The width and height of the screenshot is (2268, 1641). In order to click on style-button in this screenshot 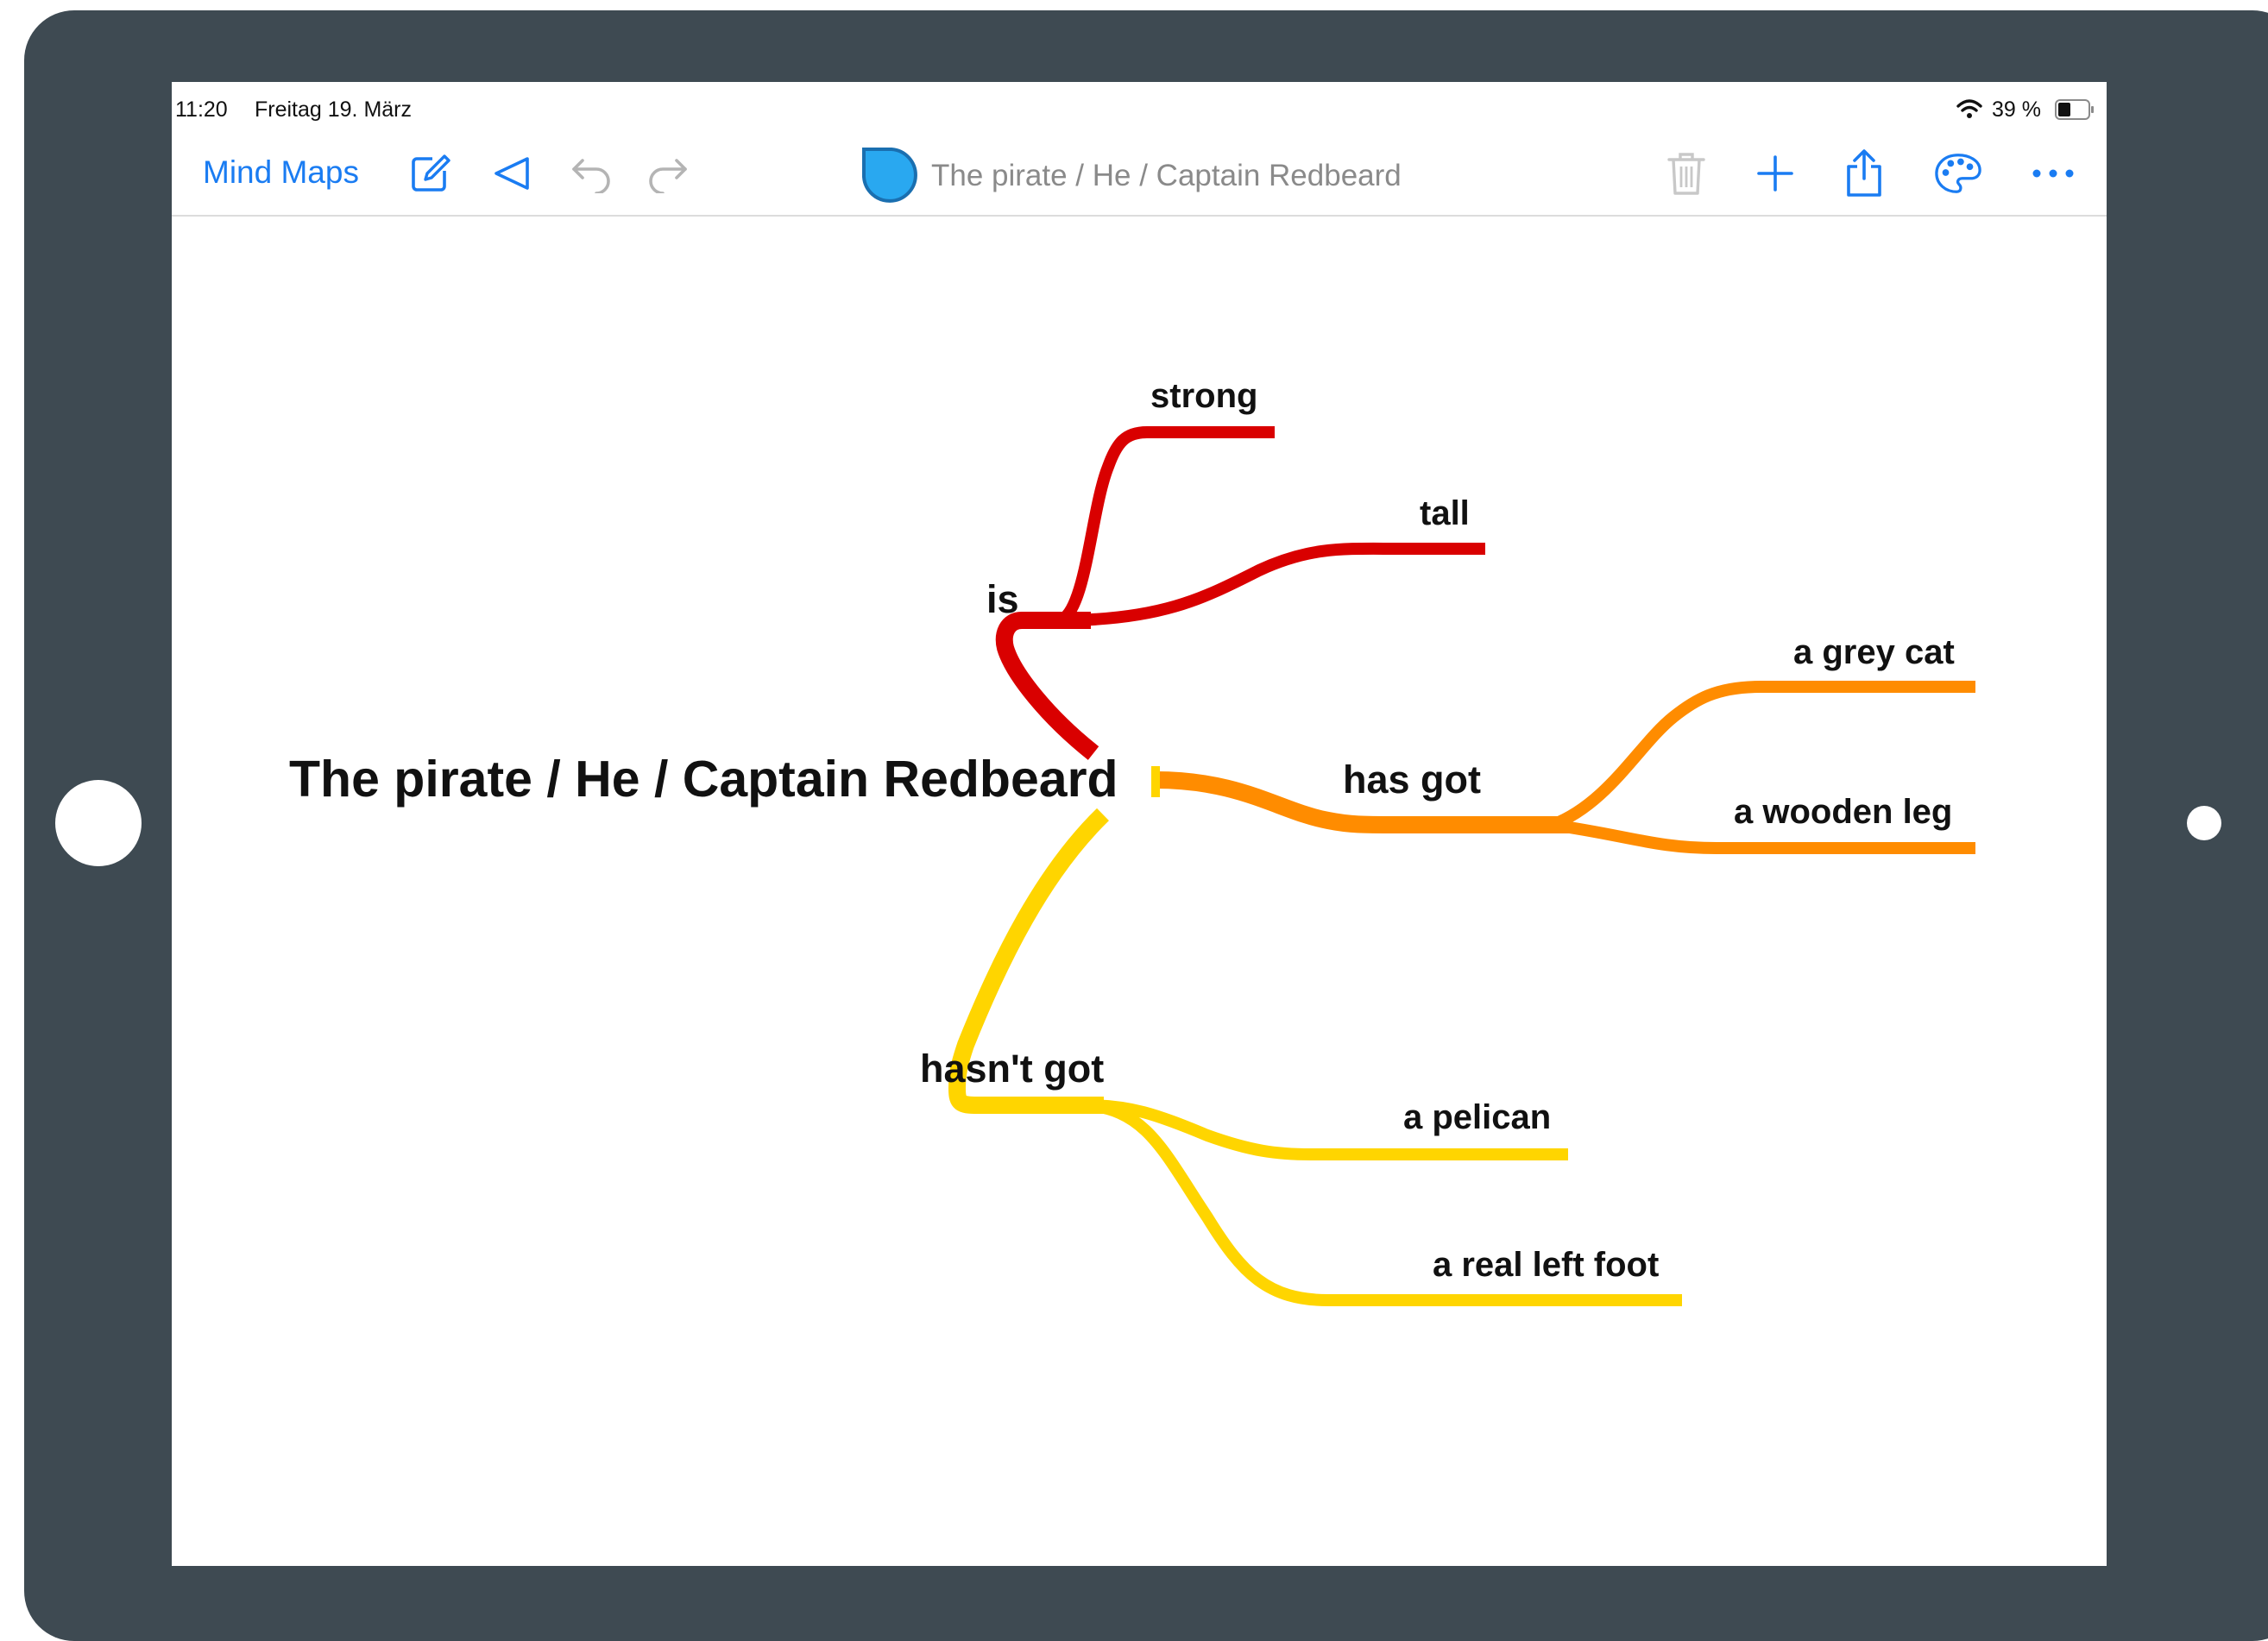, I will do `click(1958, 173)`.